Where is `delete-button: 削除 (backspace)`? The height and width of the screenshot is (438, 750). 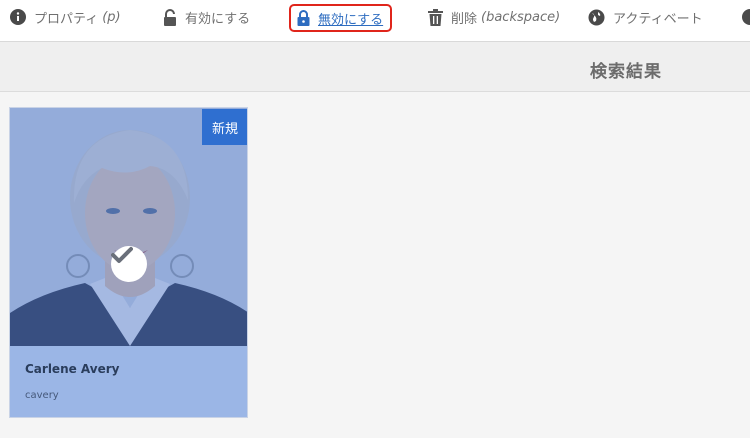 delete-button: 削除 (backspace) is located at coordinates (494, 17).